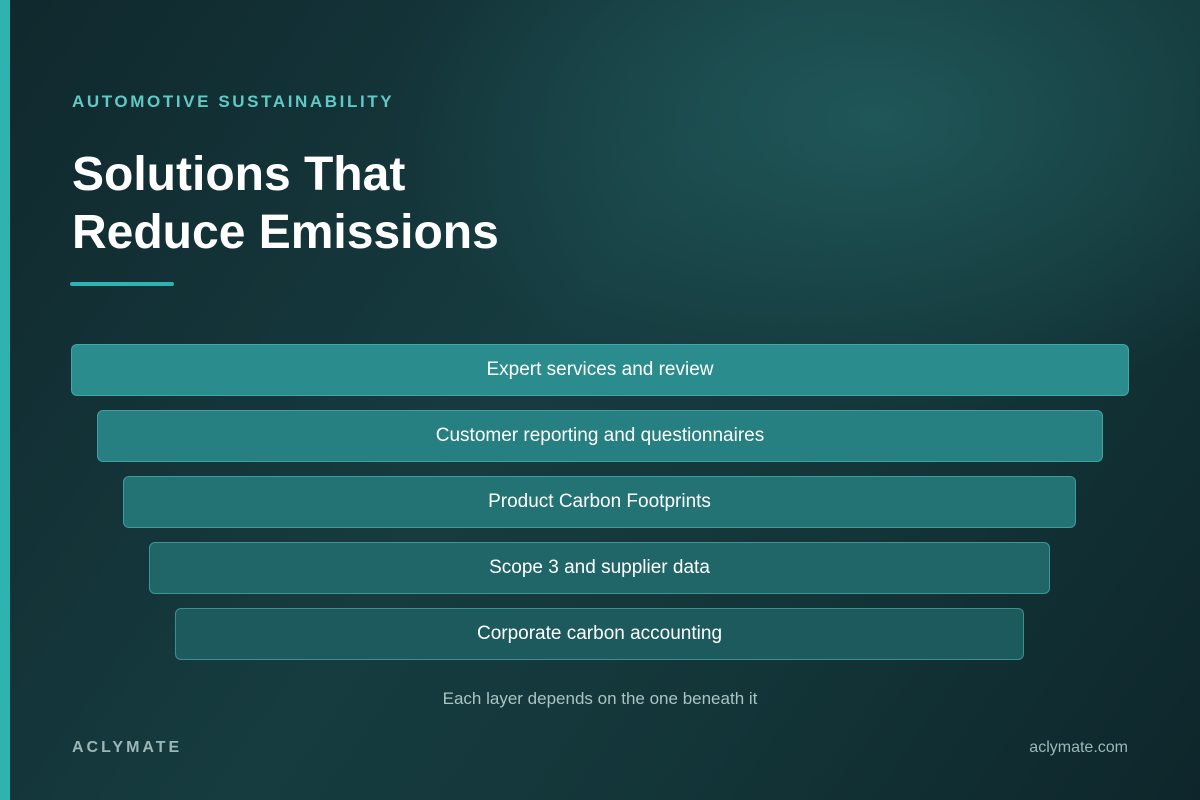 The width and height of the screenshot is (1200, 800). Describe the element at coordinates (285, 232) in the screenshot. I see `title-line-2: Reduce Emissions` at that location.